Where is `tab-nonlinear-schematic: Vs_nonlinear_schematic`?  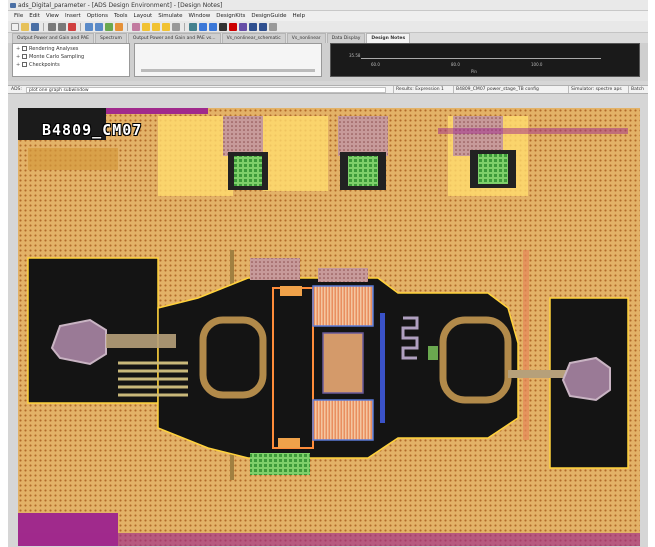 tab-nonlinear-schematic: Vs_nonlinear_schematic is located at coordinates (253, 38).